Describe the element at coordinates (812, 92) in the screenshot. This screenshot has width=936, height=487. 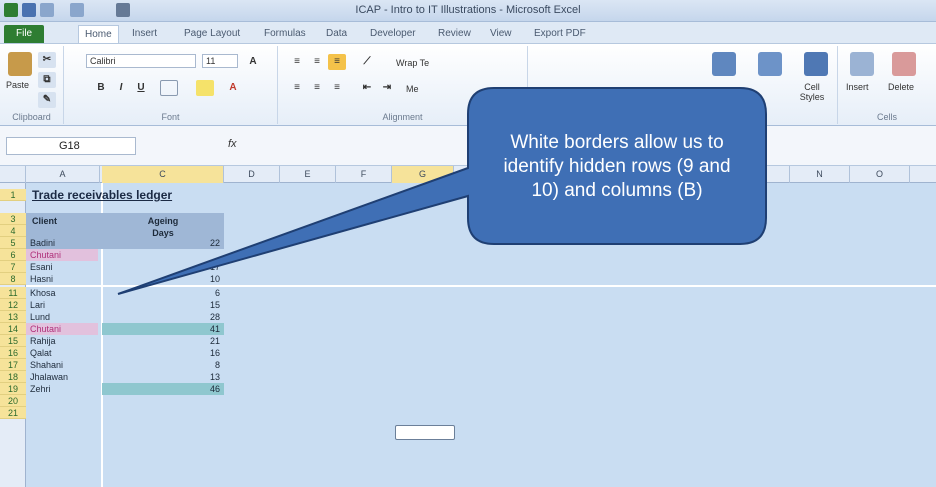
I see `cell-styles-label: Cell Styles` at that location.